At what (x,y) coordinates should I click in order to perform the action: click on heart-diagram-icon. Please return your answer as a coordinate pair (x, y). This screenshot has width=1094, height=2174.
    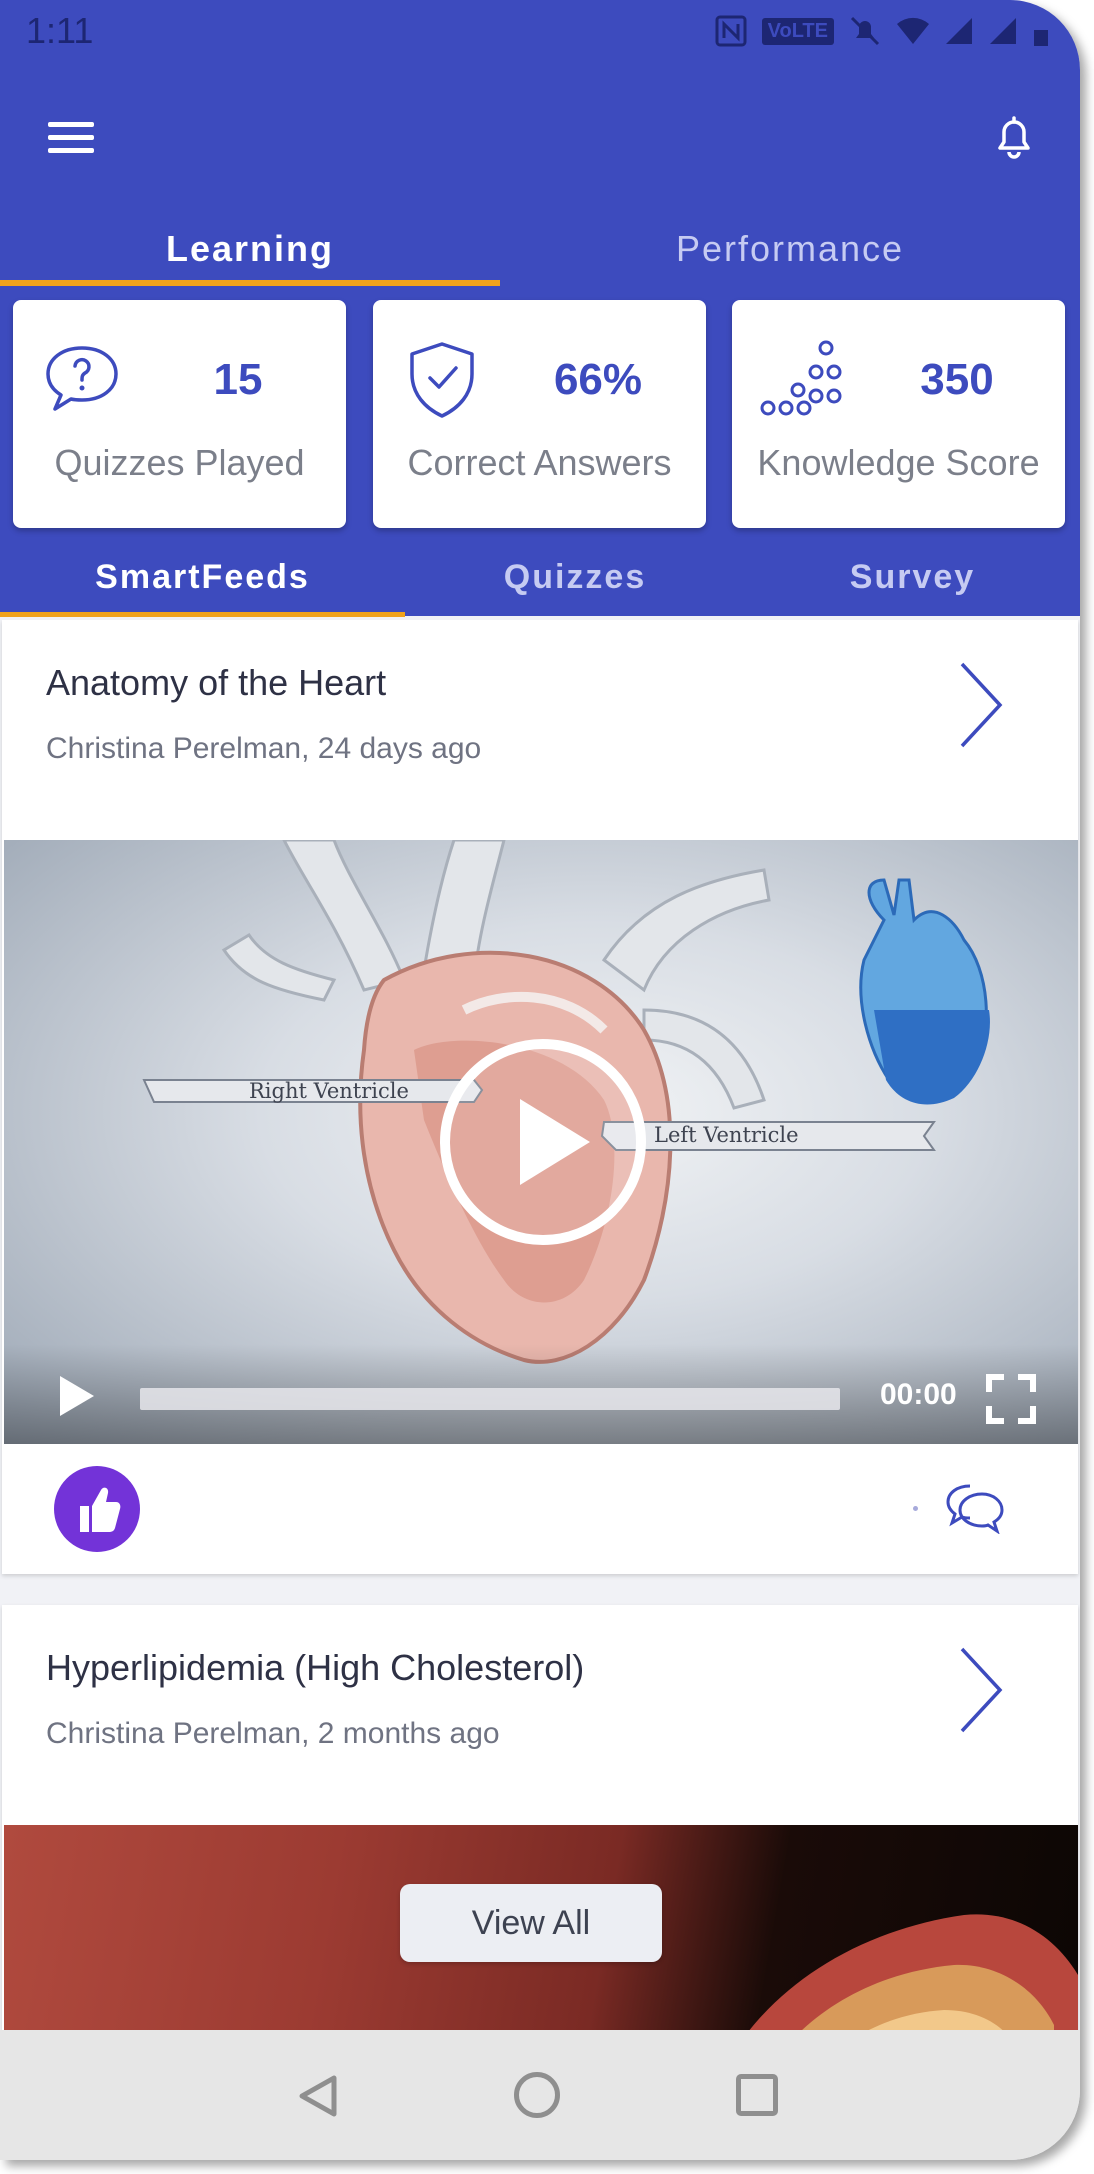
    Looking at the image, I should click on (924, 991).